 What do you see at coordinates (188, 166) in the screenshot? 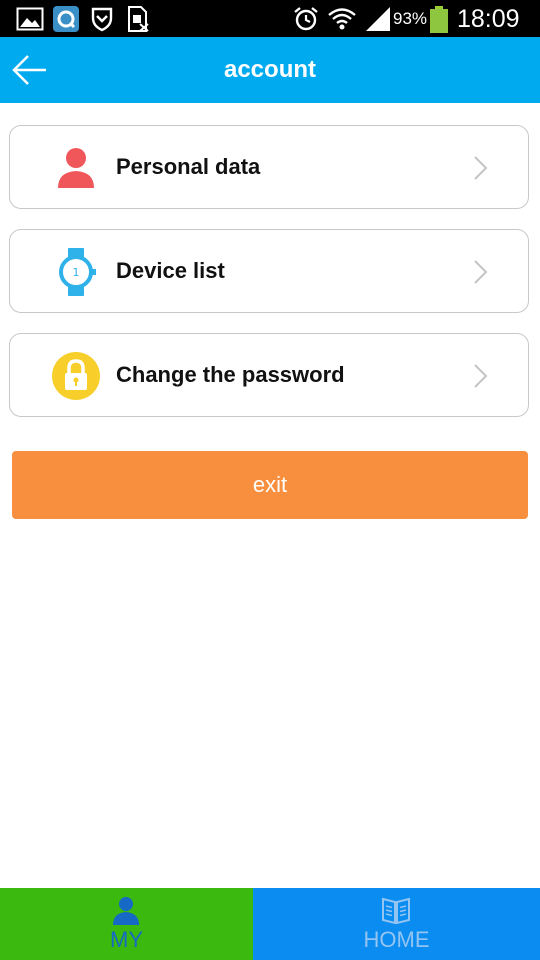
I see `personal-data-label: Personal data` at bounding box center [188, 166].